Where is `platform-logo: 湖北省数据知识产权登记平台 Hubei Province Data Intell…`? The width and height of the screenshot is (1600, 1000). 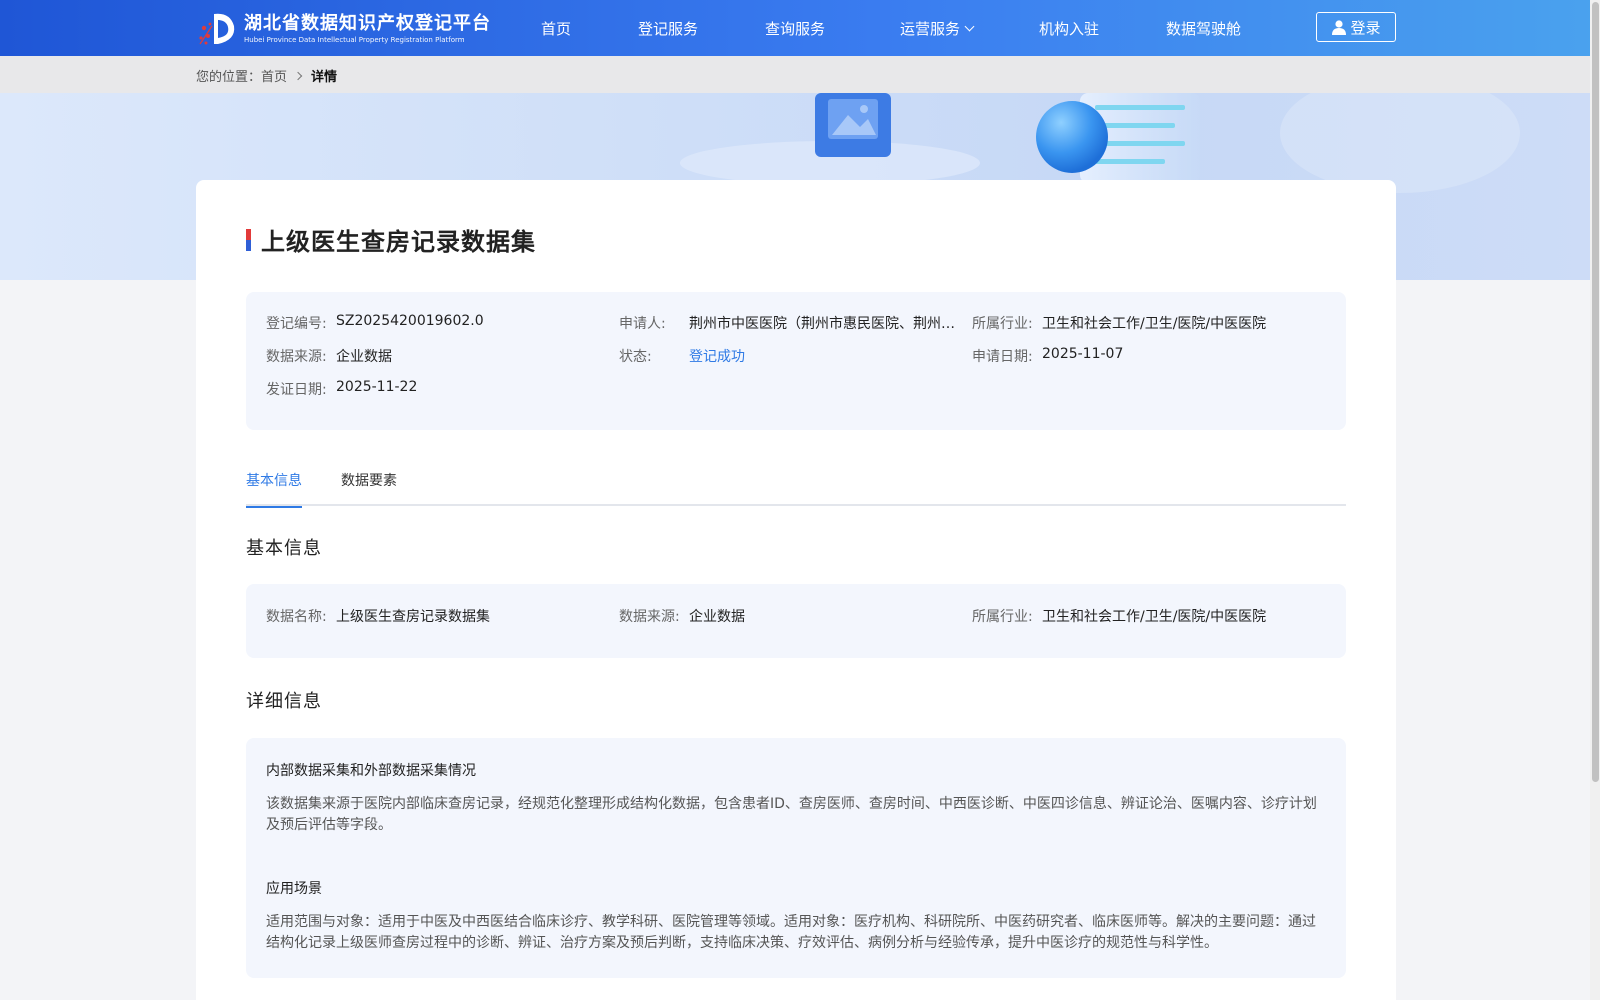 platform-logo: 湖北省数据知识产权登记平台 Hubei Province Data Intell… is located at coordinates (343, 29).